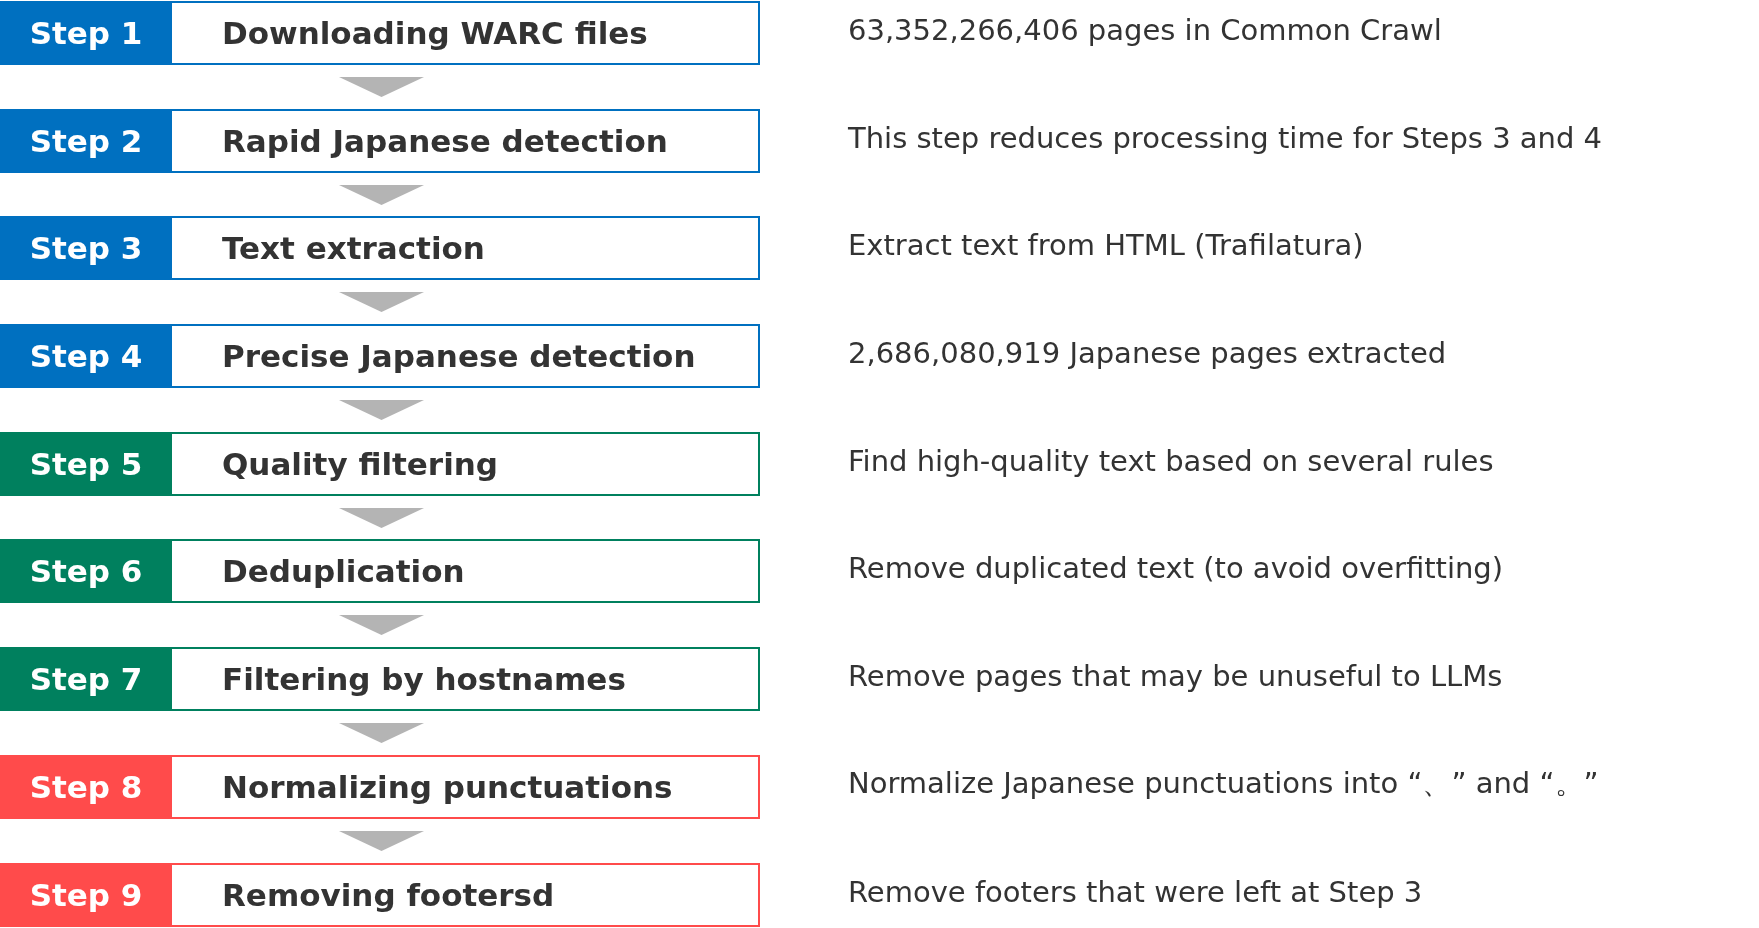 The image size is (1759, 928). Describe the element at coordinates (1145, 30) in the screenshot. I see `step-note: 63,352,266,406 pages in Common Crawl` at that location.